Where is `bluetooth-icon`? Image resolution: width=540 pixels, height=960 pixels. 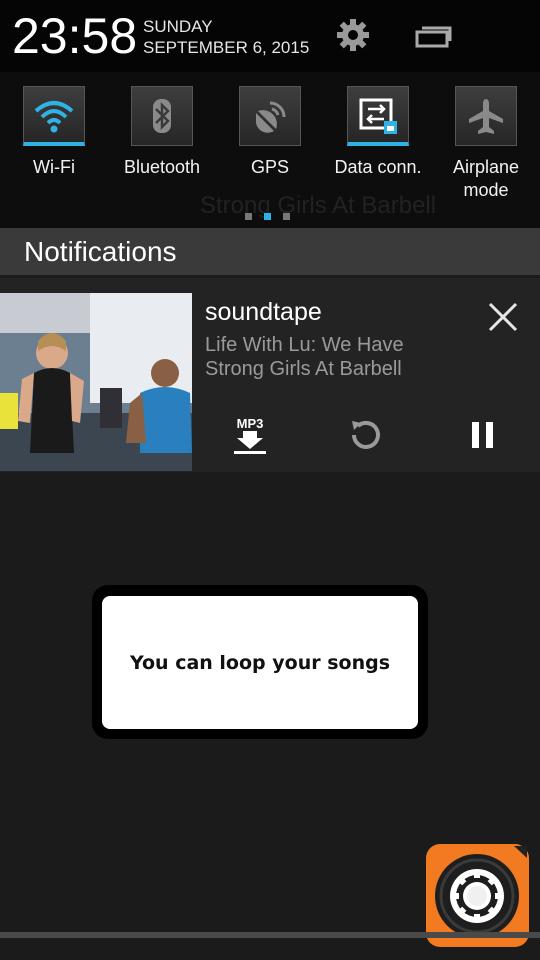
bluetooth-icon is located at coordinates (162, 116).